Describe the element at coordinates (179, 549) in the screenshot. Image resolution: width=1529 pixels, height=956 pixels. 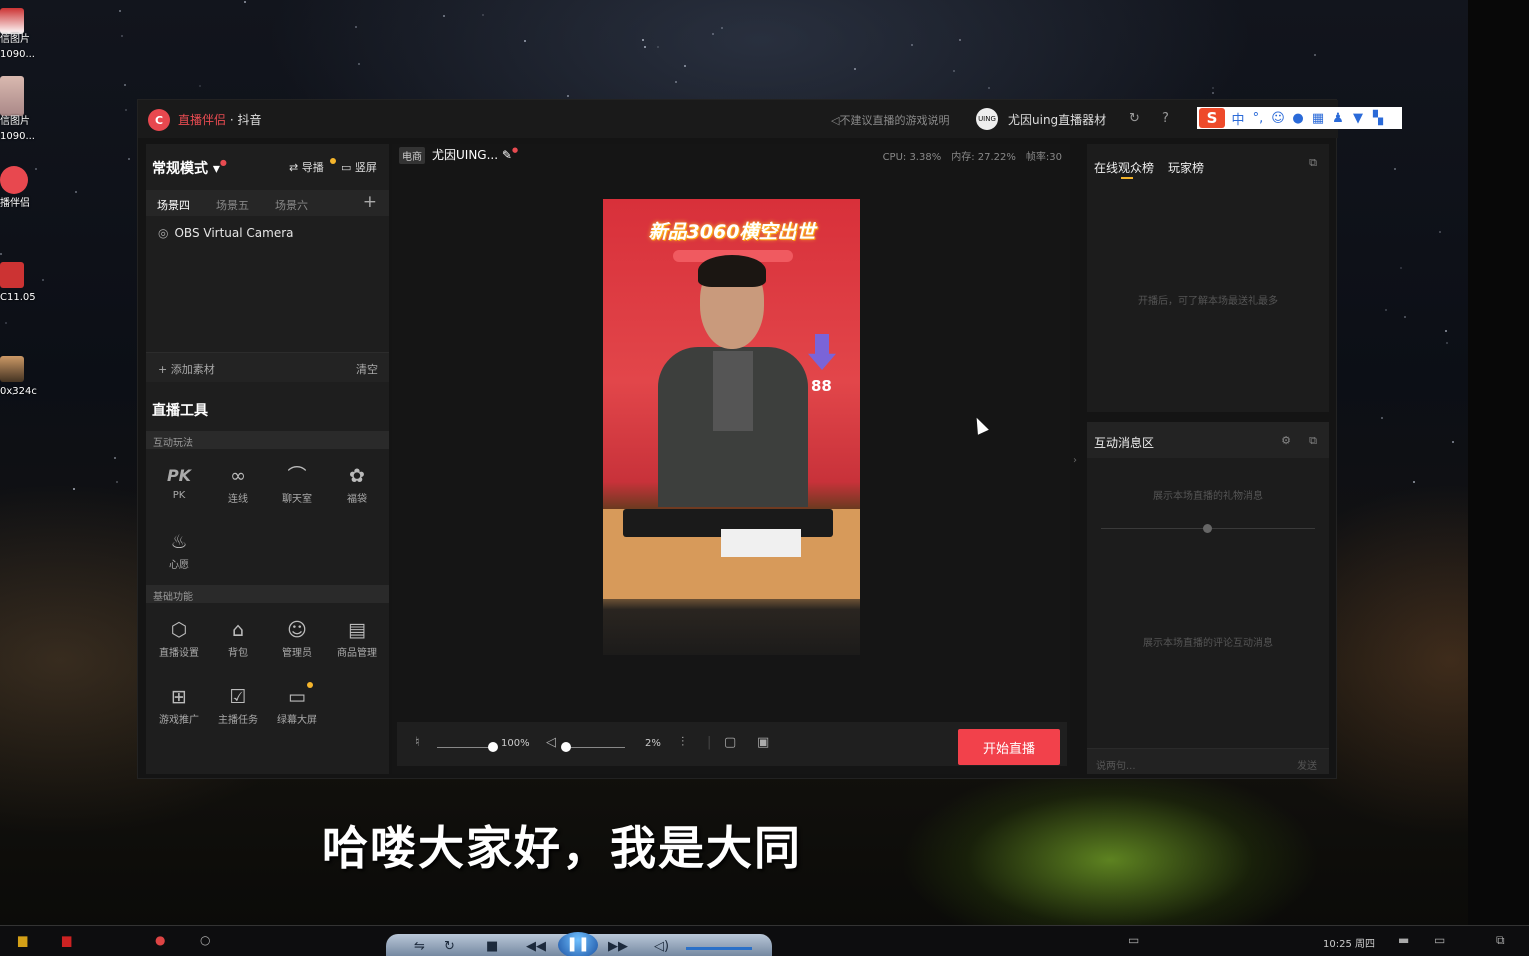
I see `tool-wish: ♨ 心愿` at that location.